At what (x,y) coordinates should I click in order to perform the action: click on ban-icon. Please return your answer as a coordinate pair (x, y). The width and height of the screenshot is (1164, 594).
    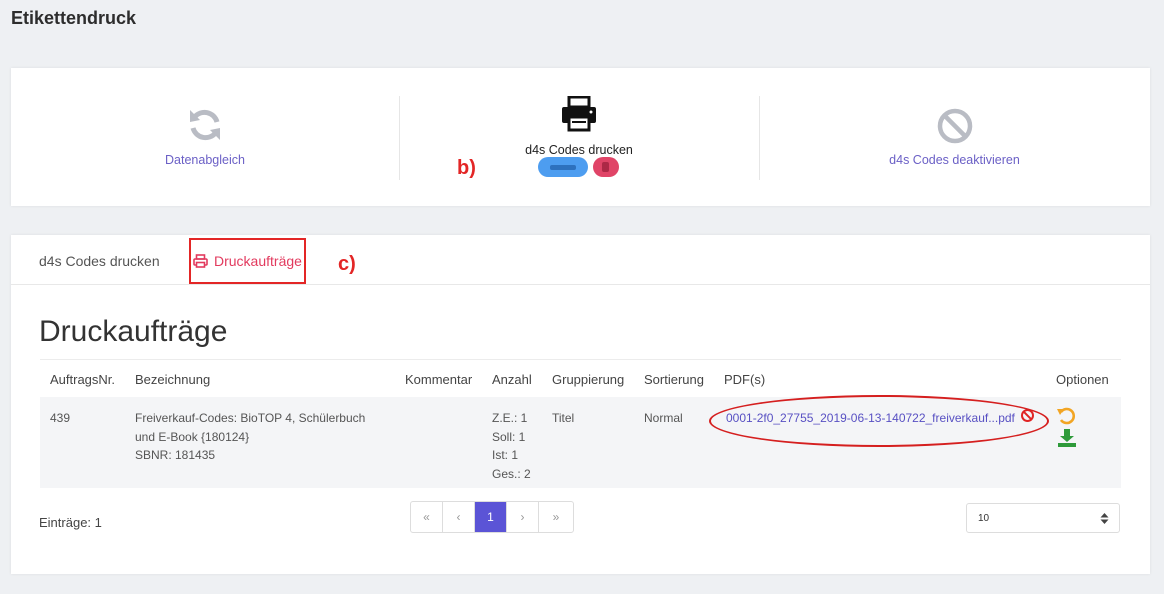
    Looking at the image, I should click on (955, 128).